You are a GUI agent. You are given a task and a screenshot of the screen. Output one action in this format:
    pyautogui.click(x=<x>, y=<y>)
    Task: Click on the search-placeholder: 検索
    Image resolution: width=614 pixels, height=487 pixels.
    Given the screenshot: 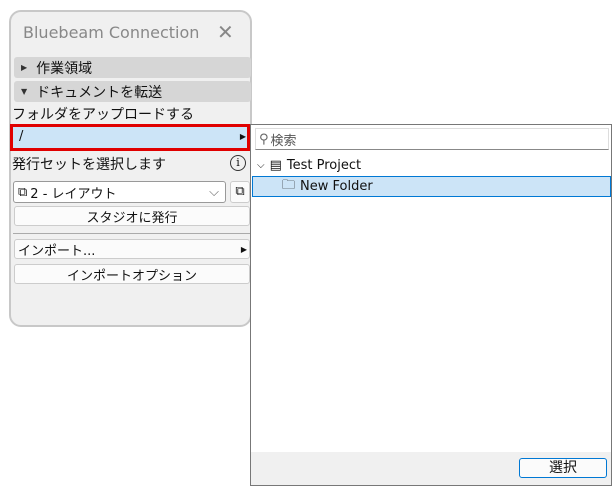 What is the action you would take?
    pyautogui.click(x=283, y=141)
    